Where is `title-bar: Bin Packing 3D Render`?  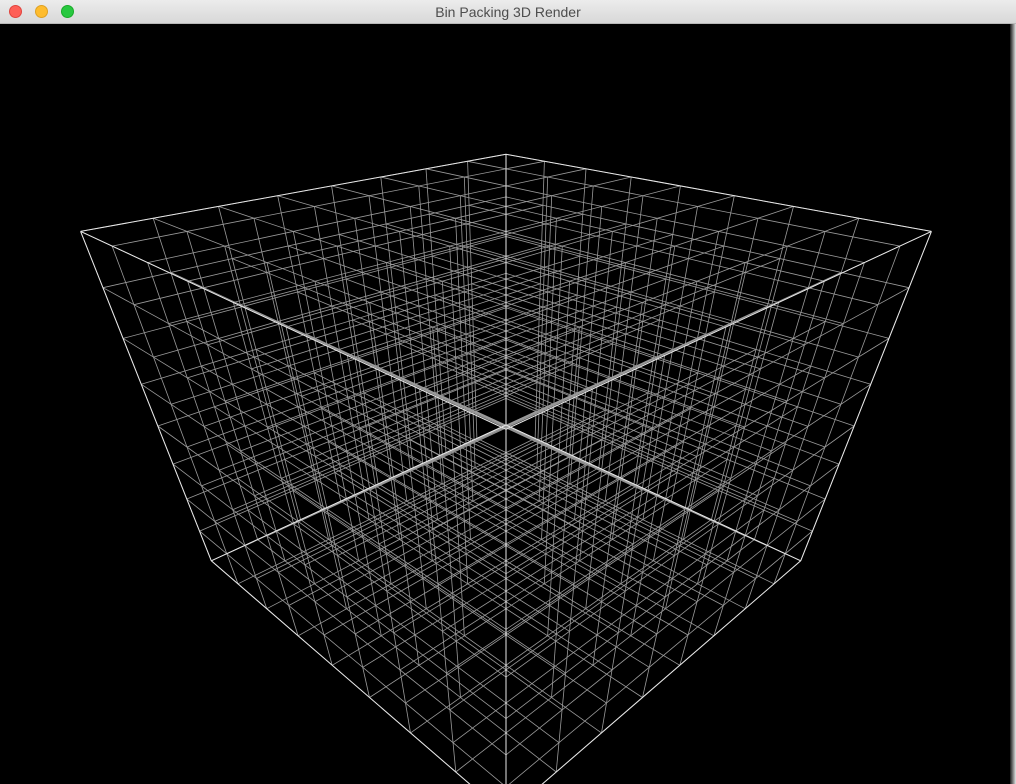
title-bar: Bin Packing 3D Render is located at coordinates (508, 12).